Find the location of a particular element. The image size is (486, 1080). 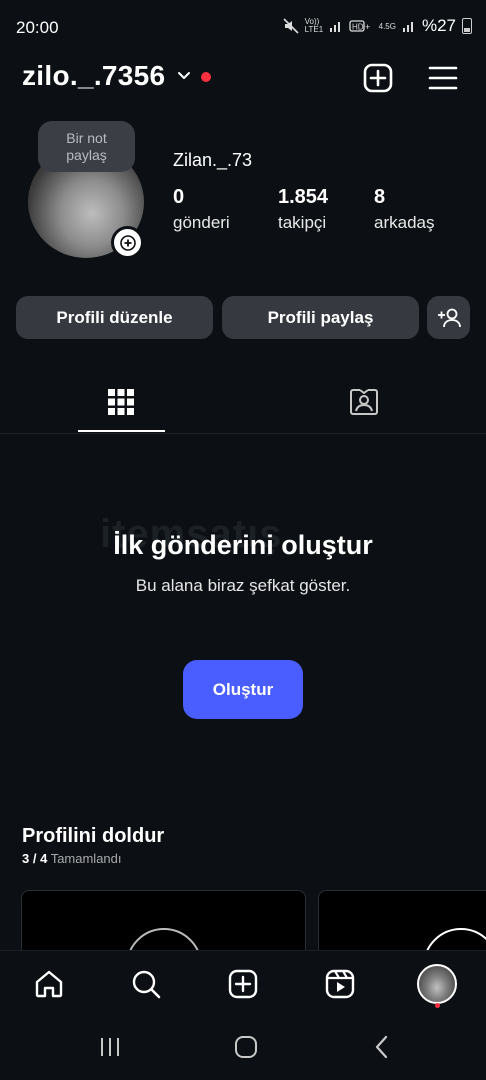

nav-profile is located at coordinates (437, 984).